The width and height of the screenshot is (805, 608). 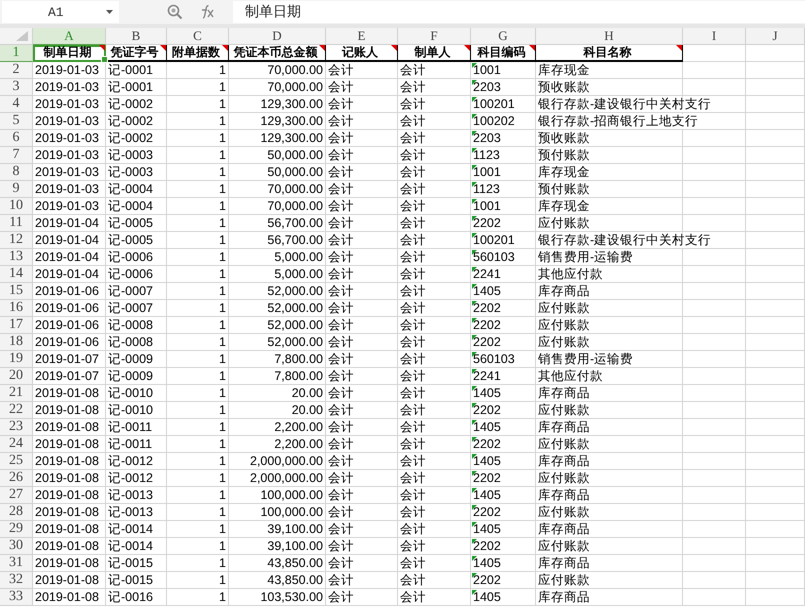 I want to click on table-cell: 记-0008, so click(x=130, y=342).